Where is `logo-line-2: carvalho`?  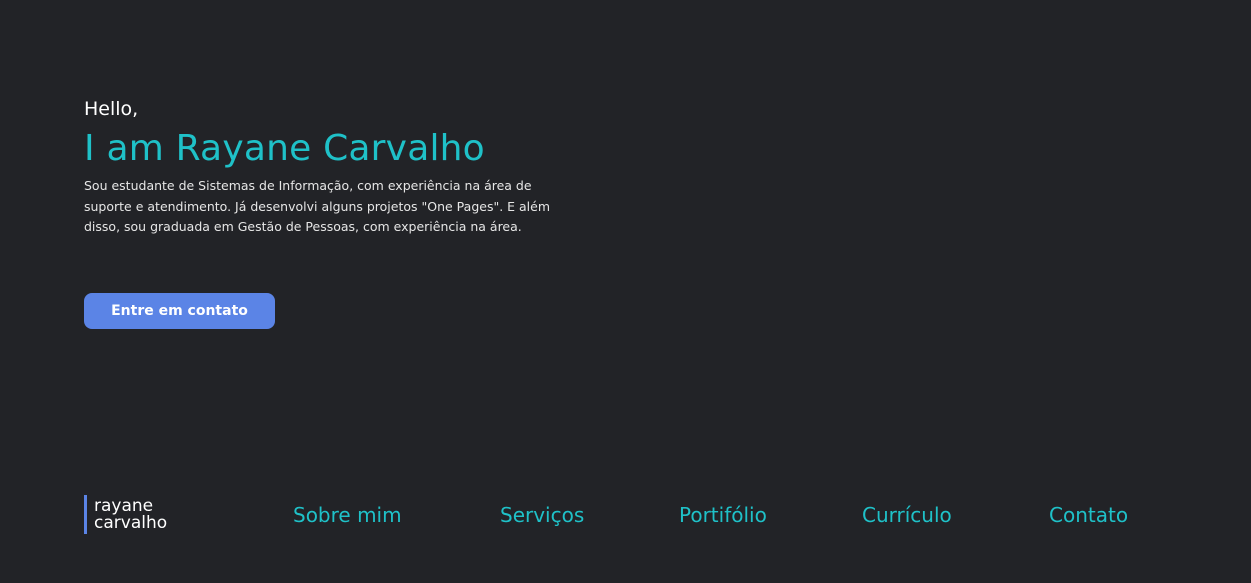
logo-line-2: carvalho is located at coordinates (131, 522).